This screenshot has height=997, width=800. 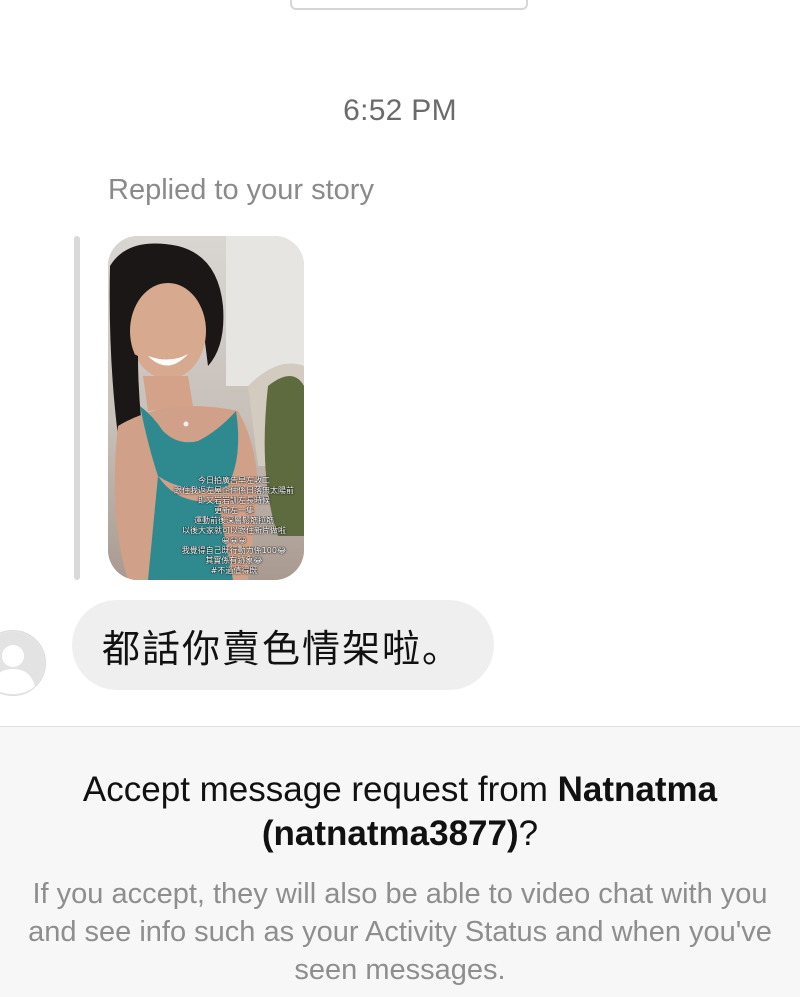 I want to click on story-caption-line: 其實係有跡象😂, so click(x=234, y=560).